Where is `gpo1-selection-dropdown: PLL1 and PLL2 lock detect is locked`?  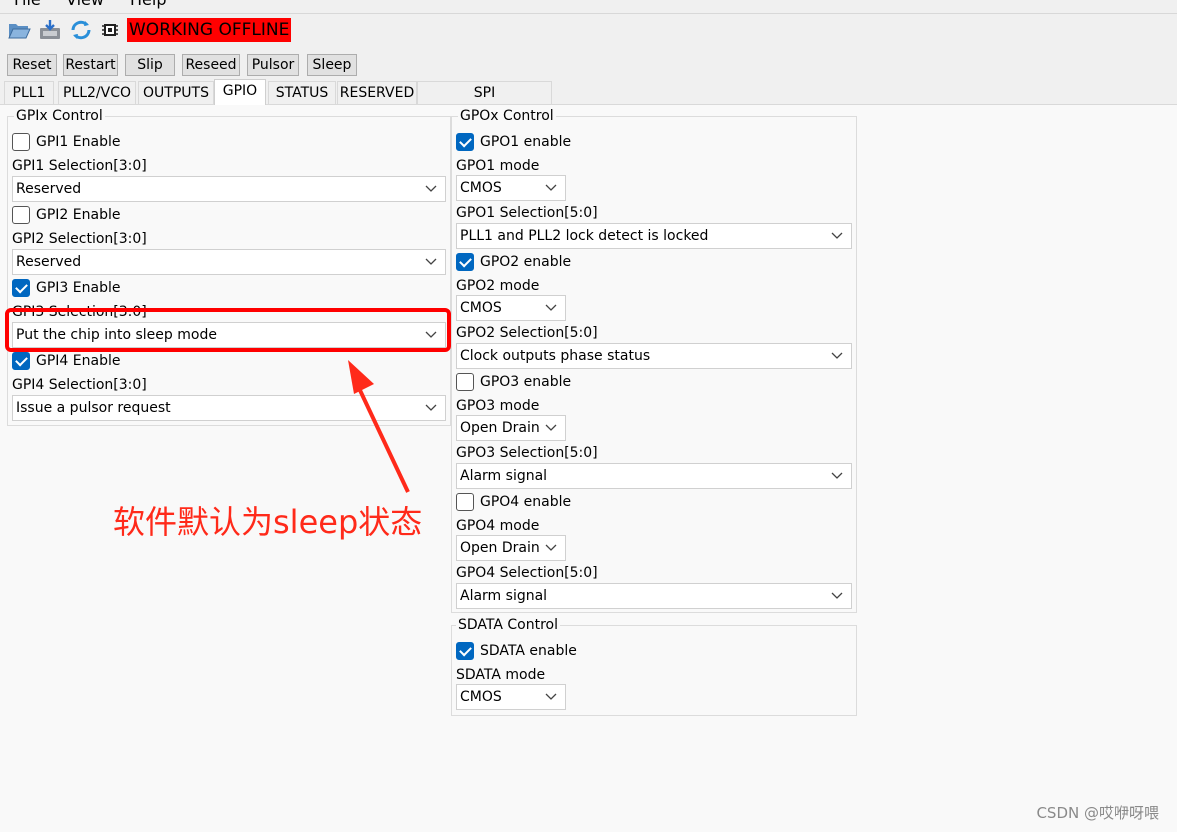 gpo1-selection-dropdown: PLL1 and PLL2 lock detect is locked is located at coordinates (654, 236).